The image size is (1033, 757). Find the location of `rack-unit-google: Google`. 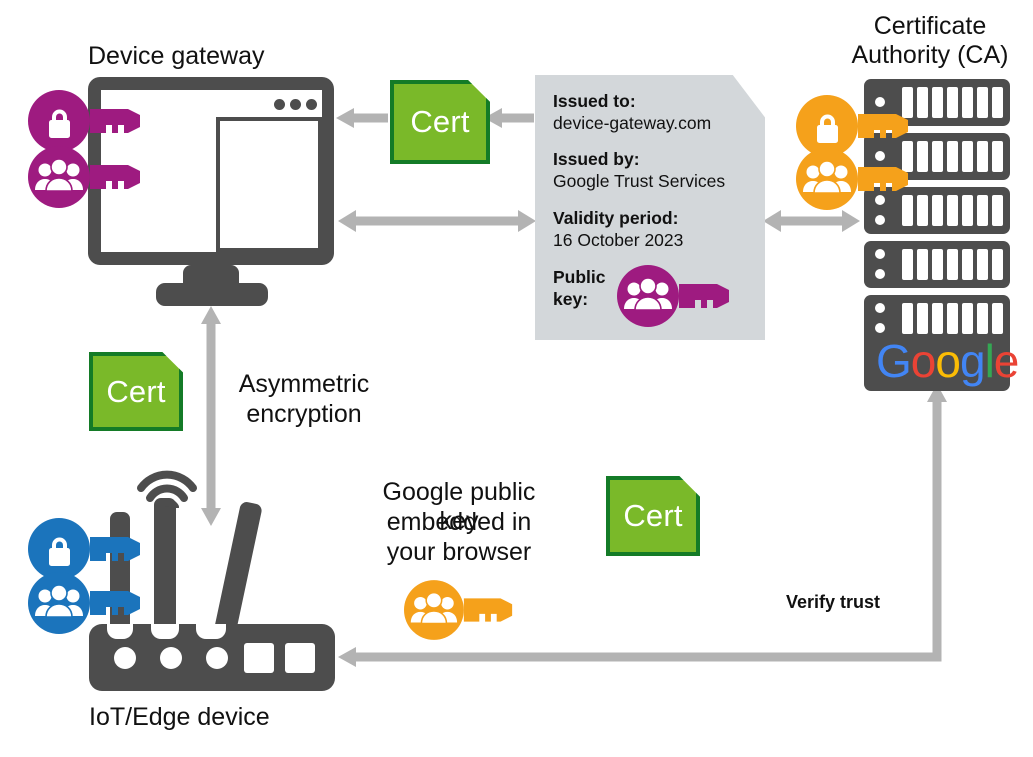

rack-unit-google: Google is located at coordinates (941, 343).